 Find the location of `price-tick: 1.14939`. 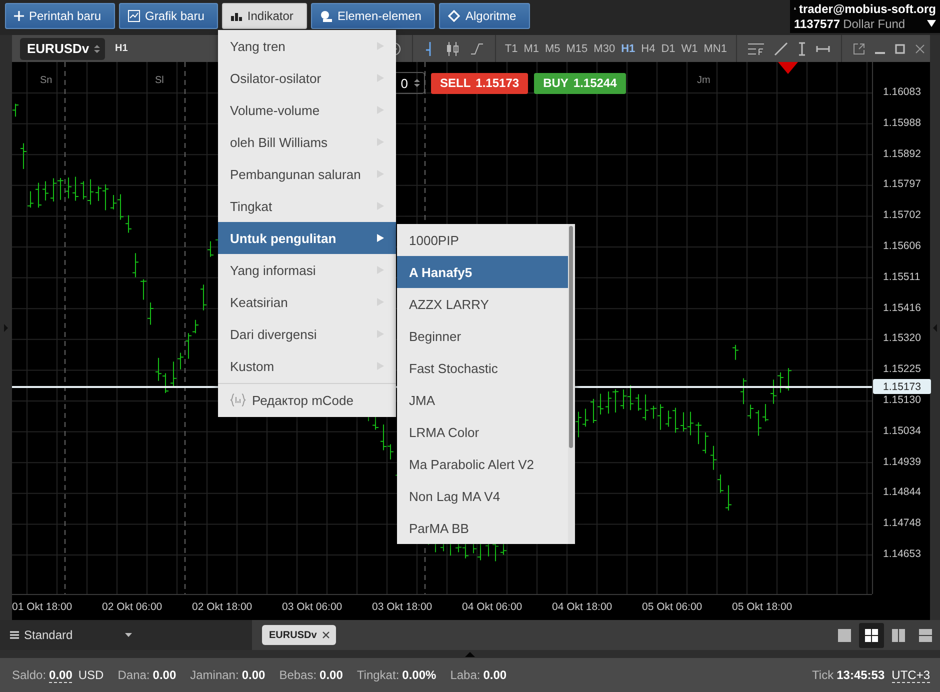

price-tick: 1.14939 is located at coordinates (902, 462).